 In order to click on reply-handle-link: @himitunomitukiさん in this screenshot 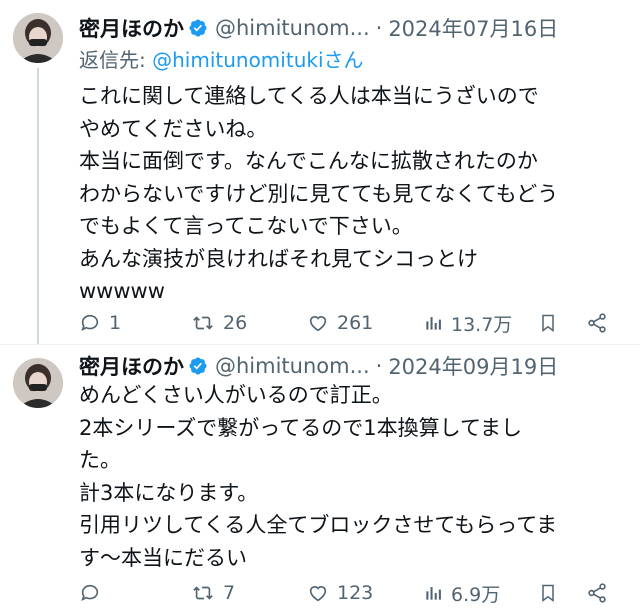, I will do `click(257, 60)`.